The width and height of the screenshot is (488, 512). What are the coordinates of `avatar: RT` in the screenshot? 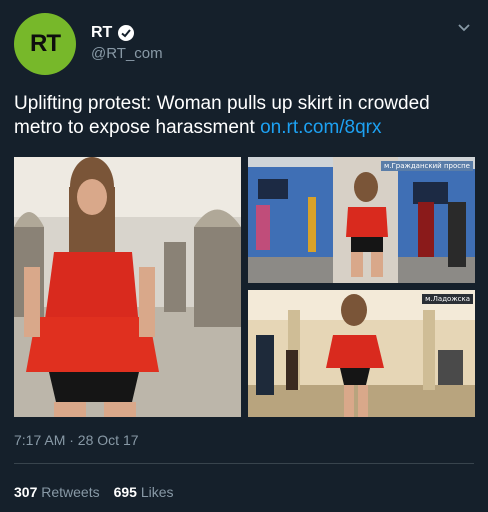 It's located at (45, 44).